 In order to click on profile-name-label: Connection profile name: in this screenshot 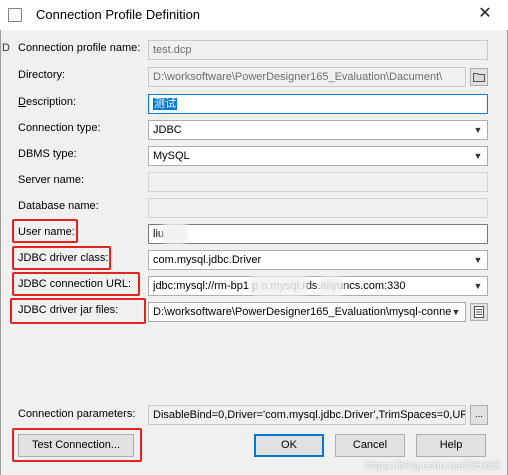, I will do `click(79, 48)`.